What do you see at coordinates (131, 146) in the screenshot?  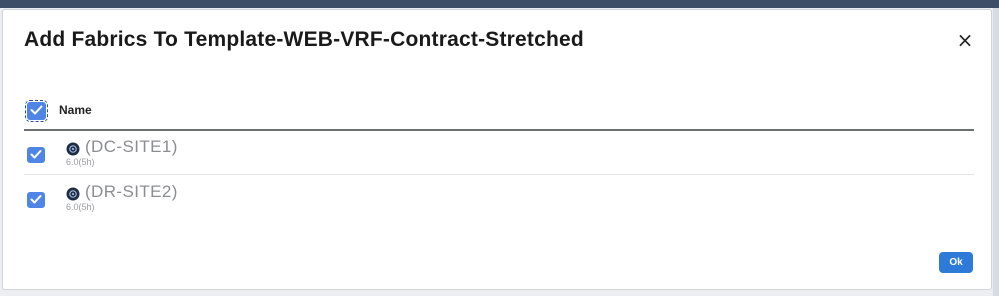 I see `fabric-name: (DC-SITE1)` at bounding box center [131, 146].